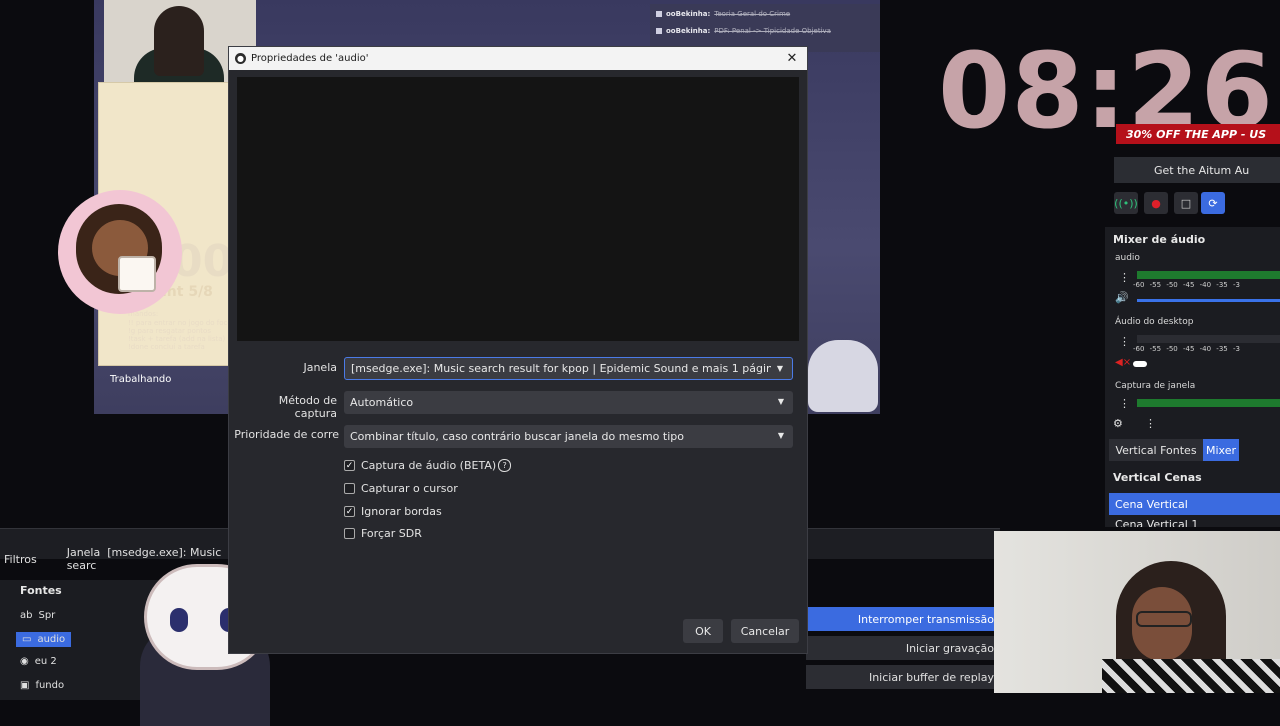 This screenshot has width=1280, height=726. Describe the element at coordinates (1157, 477) in the screenshot. I see `scenes-title: Vertical Cenas` at that location.